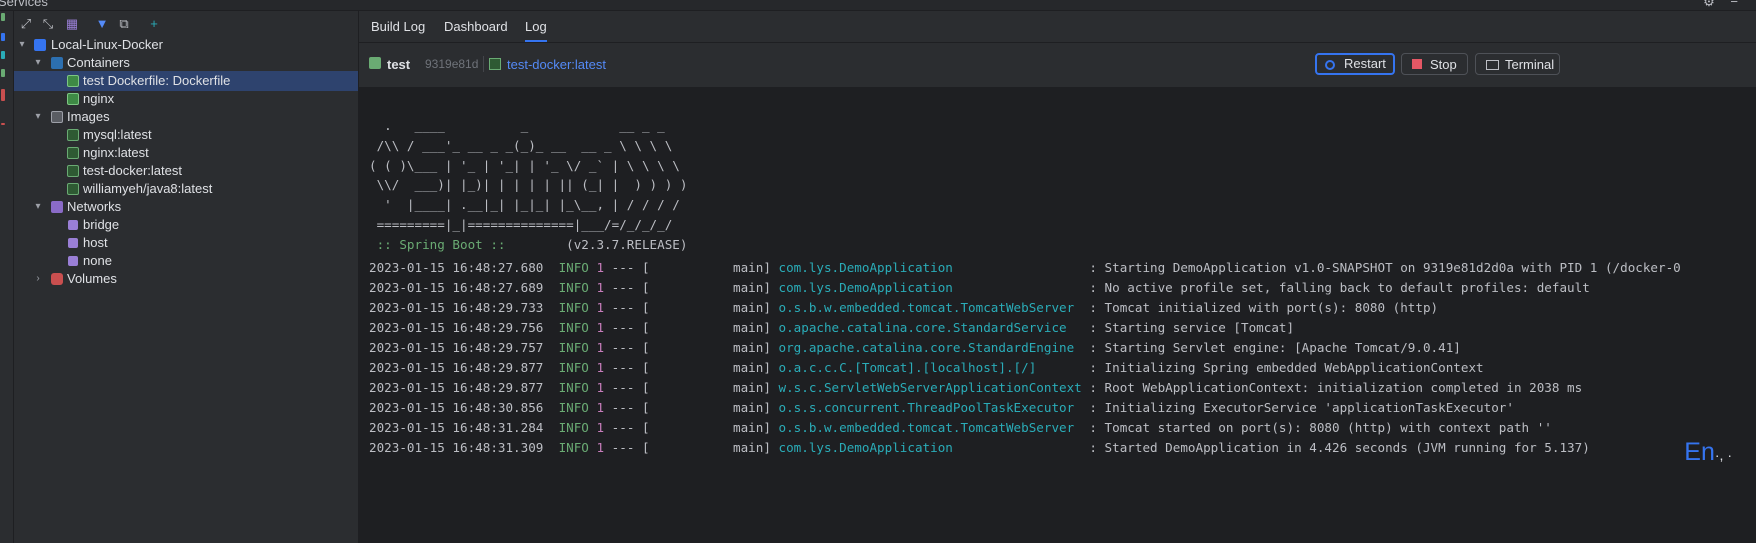 The image size is (1756, 543). I want to click on docker-whale-icon, so click(40, 45).